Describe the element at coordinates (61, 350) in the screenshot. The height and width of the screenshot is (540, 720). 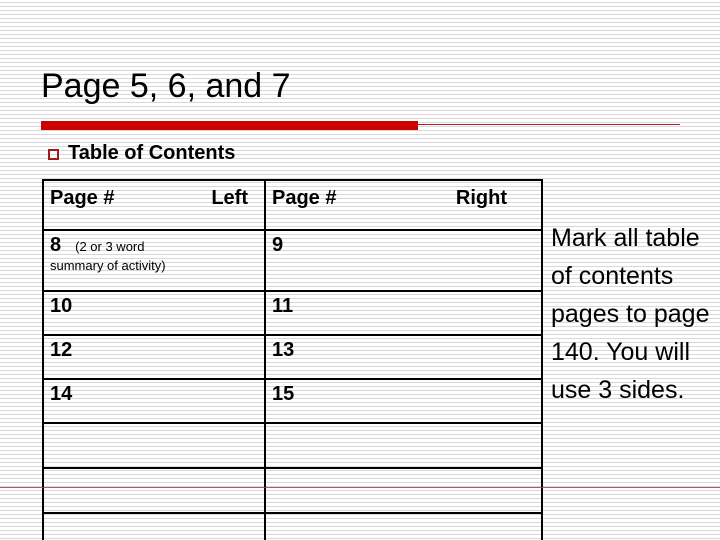
I see `page-number: 12` at that location.